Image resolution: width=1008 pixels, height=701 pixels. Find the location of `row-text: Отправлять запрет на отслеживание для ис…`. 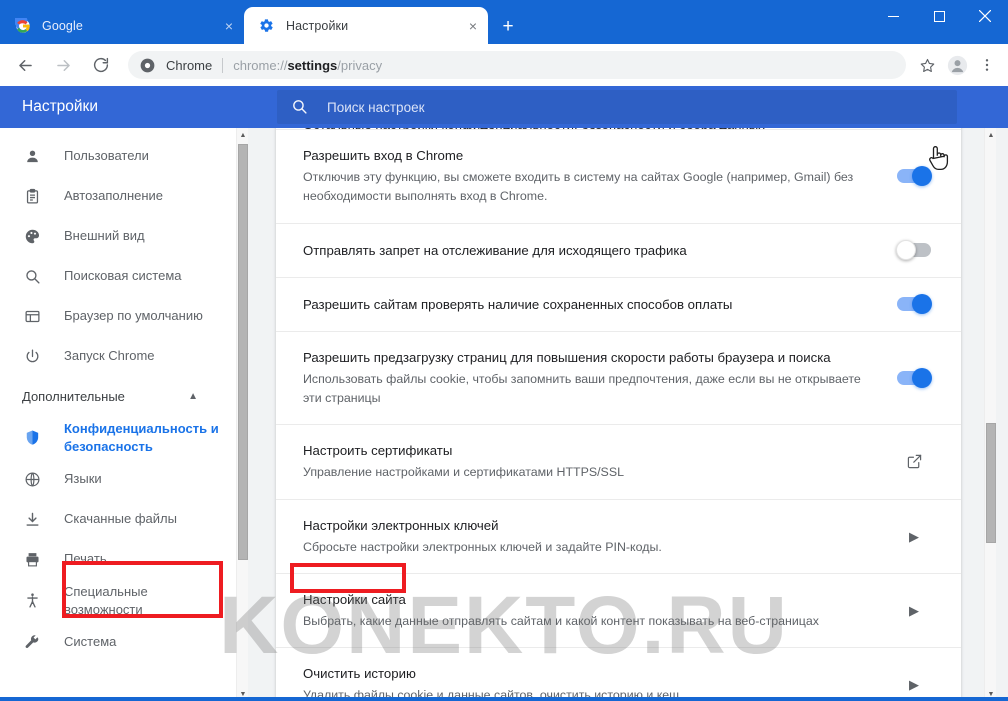

row-text: Отправлять запрет на отслеживание для ис… is located at coordinates (597, 250).